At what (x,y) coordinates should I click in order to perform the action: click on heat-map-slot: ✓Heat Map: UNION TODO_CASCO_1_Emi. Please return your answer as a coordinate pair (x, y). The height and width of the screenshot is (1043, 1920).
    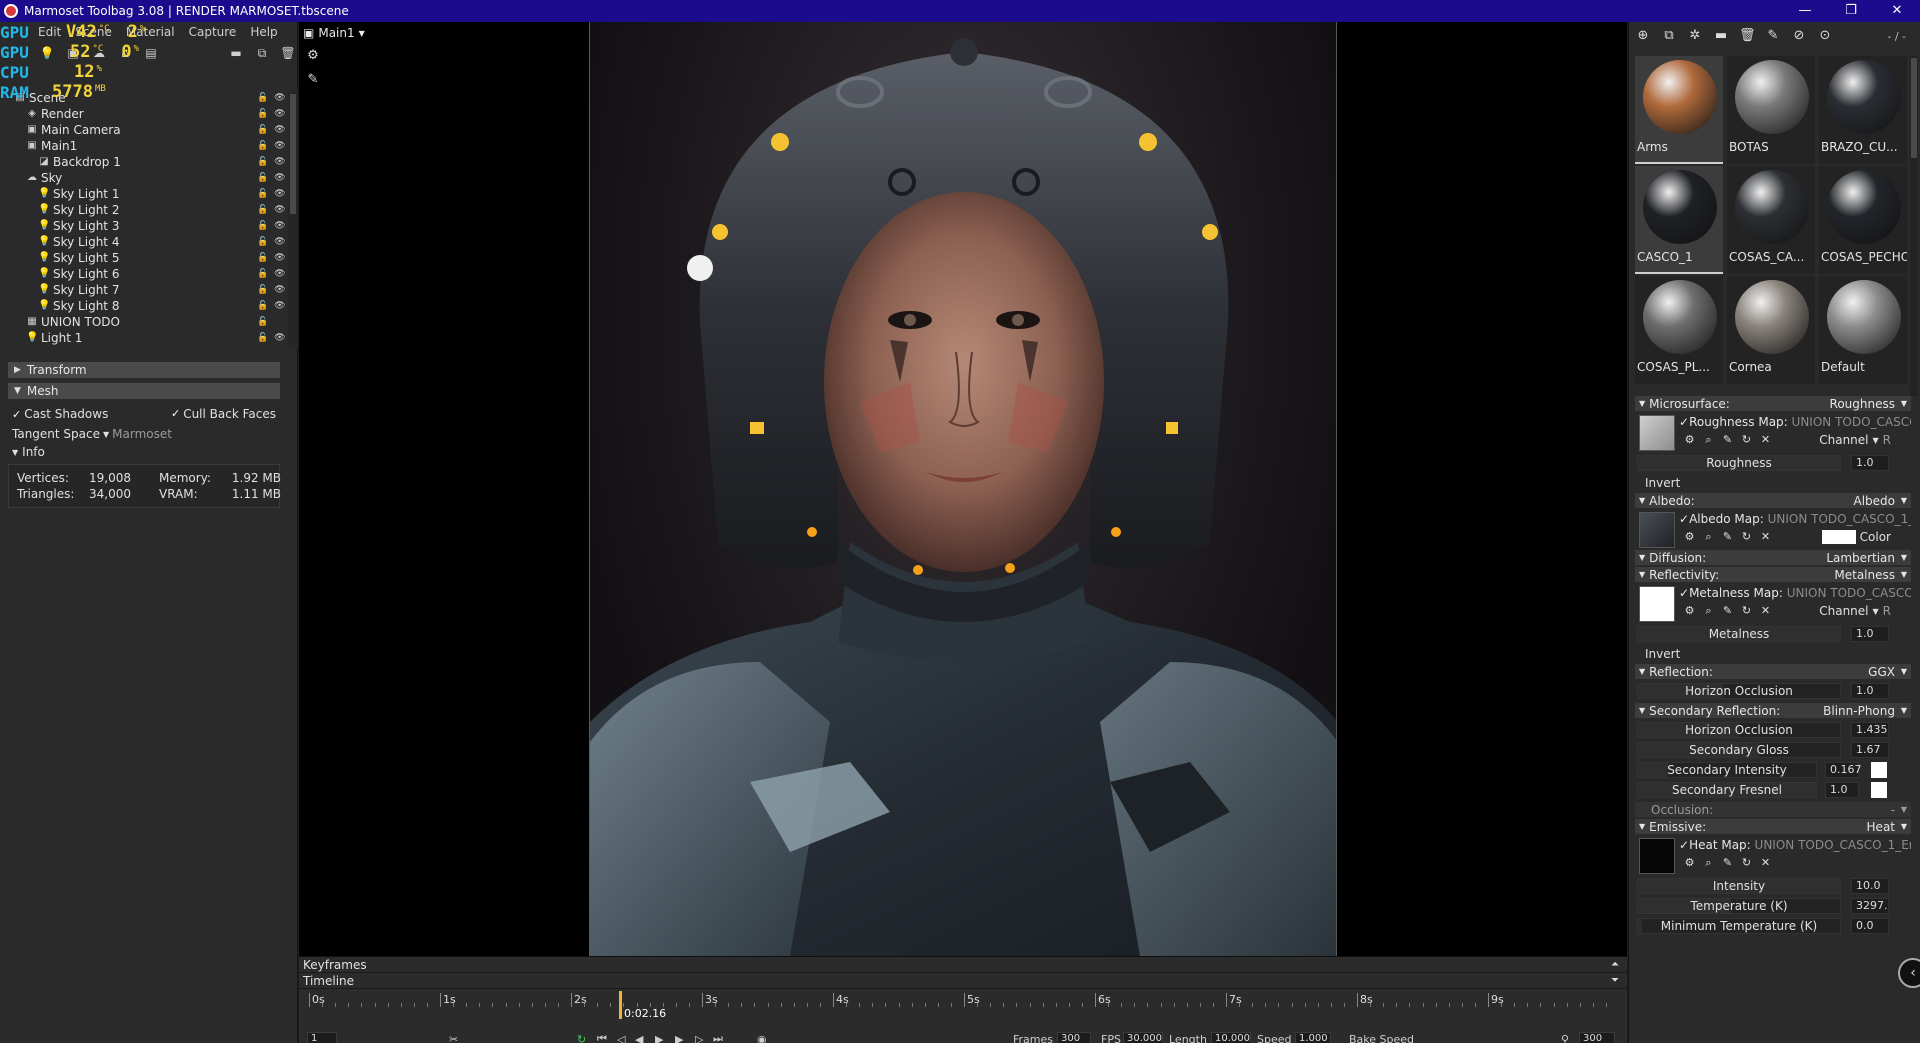
    Looking at the image, I should click on (1795, 845).